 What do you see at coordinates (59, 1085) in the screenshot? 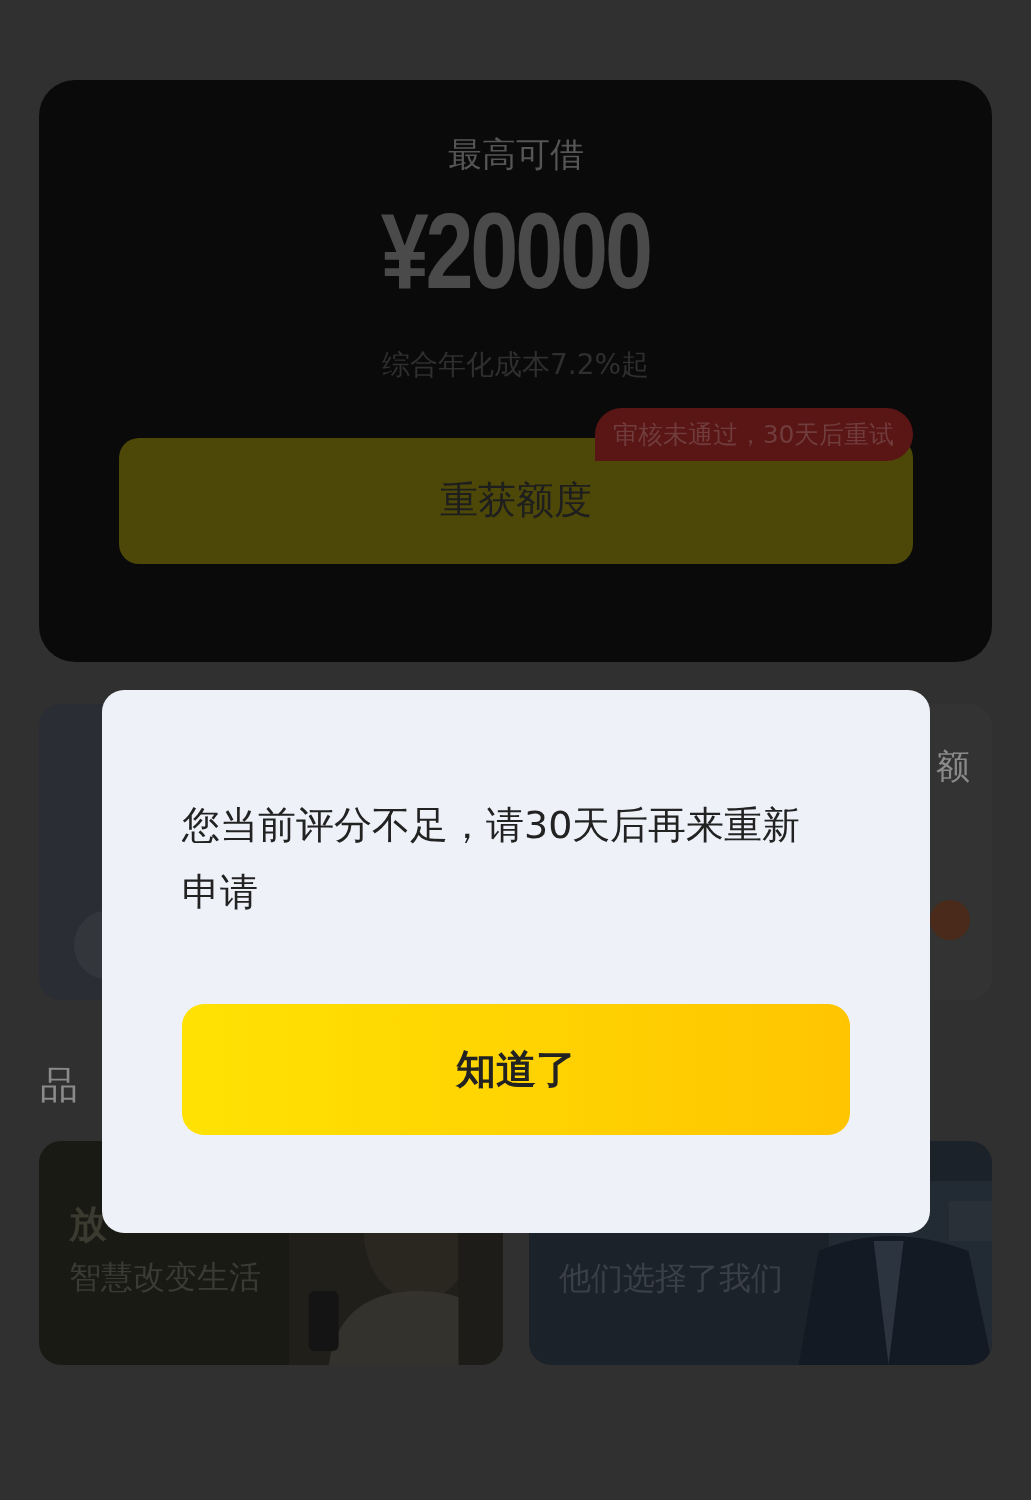
I see `section-title: 品` at bounding box center [59, 1085].